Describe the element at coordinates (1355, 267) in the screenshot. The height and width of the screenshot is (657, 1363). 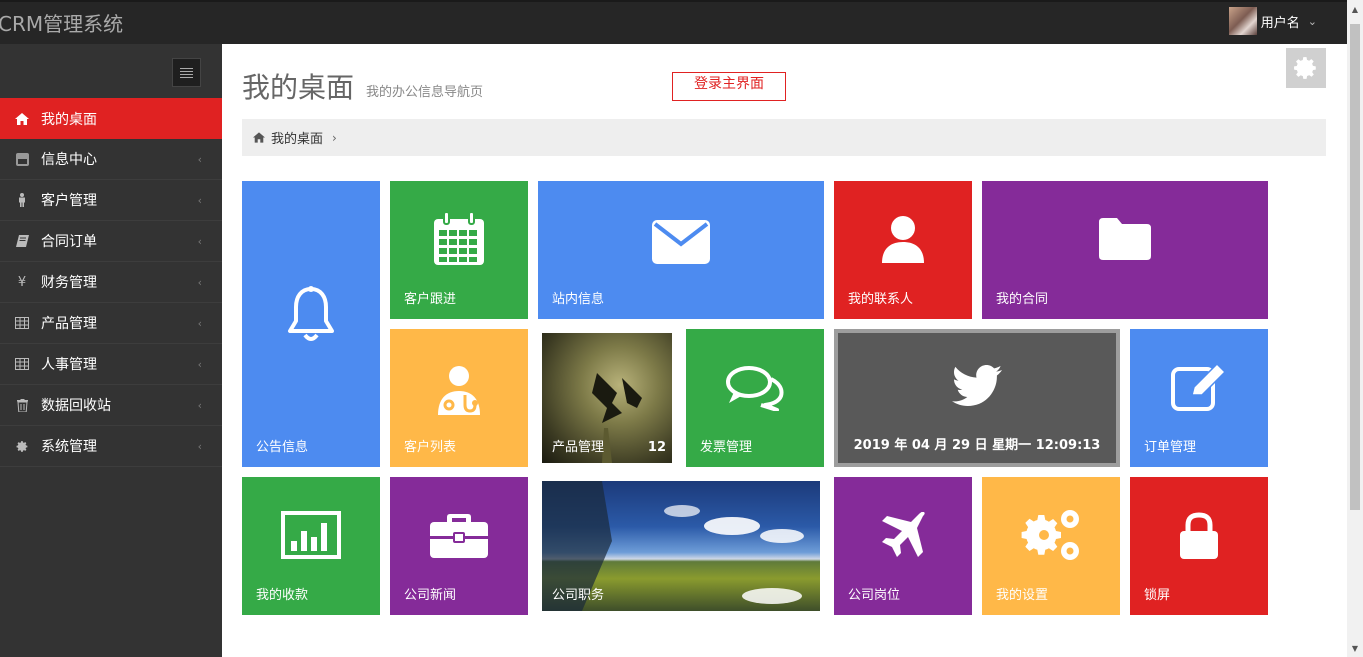
I see `scrollbar-thumb` at that location.